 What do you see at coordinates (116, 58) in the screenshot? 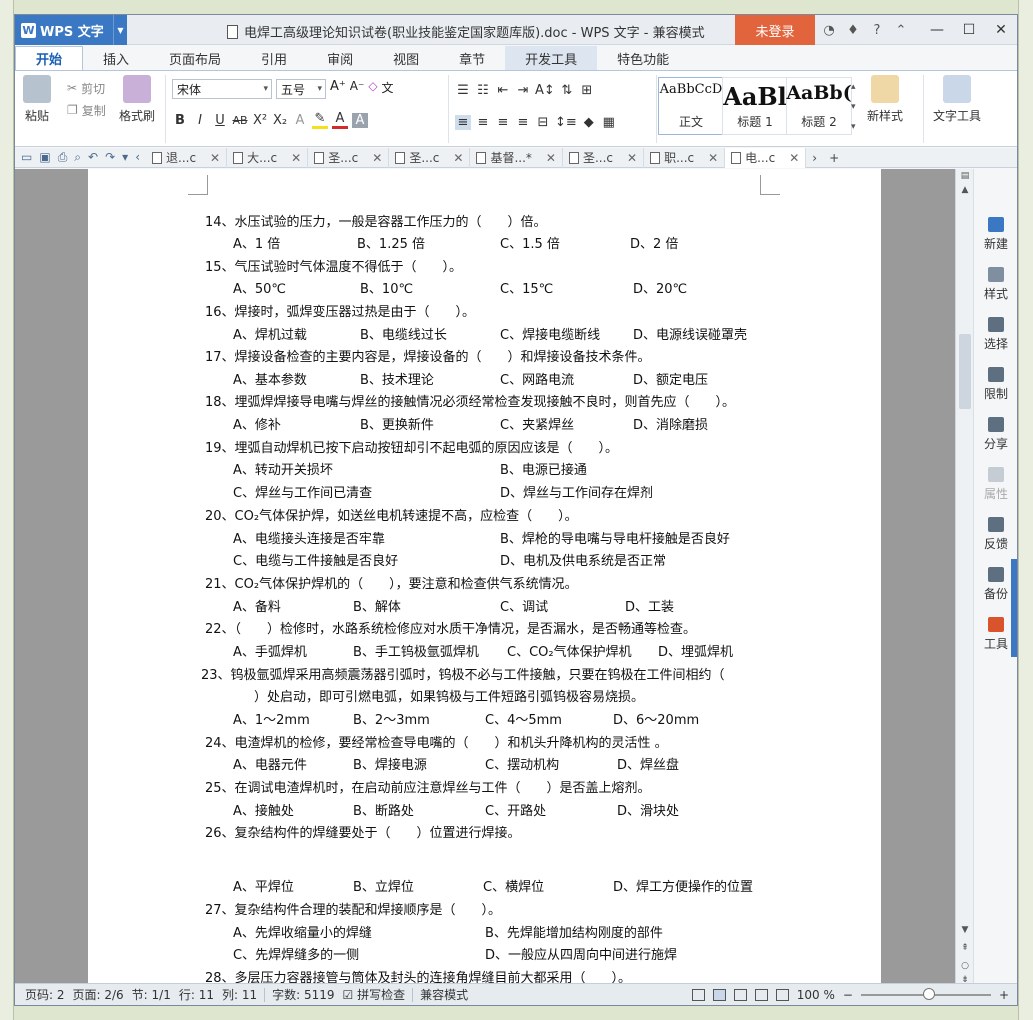
I see `tab-insert: 插入` at bounding box center [116, 58].